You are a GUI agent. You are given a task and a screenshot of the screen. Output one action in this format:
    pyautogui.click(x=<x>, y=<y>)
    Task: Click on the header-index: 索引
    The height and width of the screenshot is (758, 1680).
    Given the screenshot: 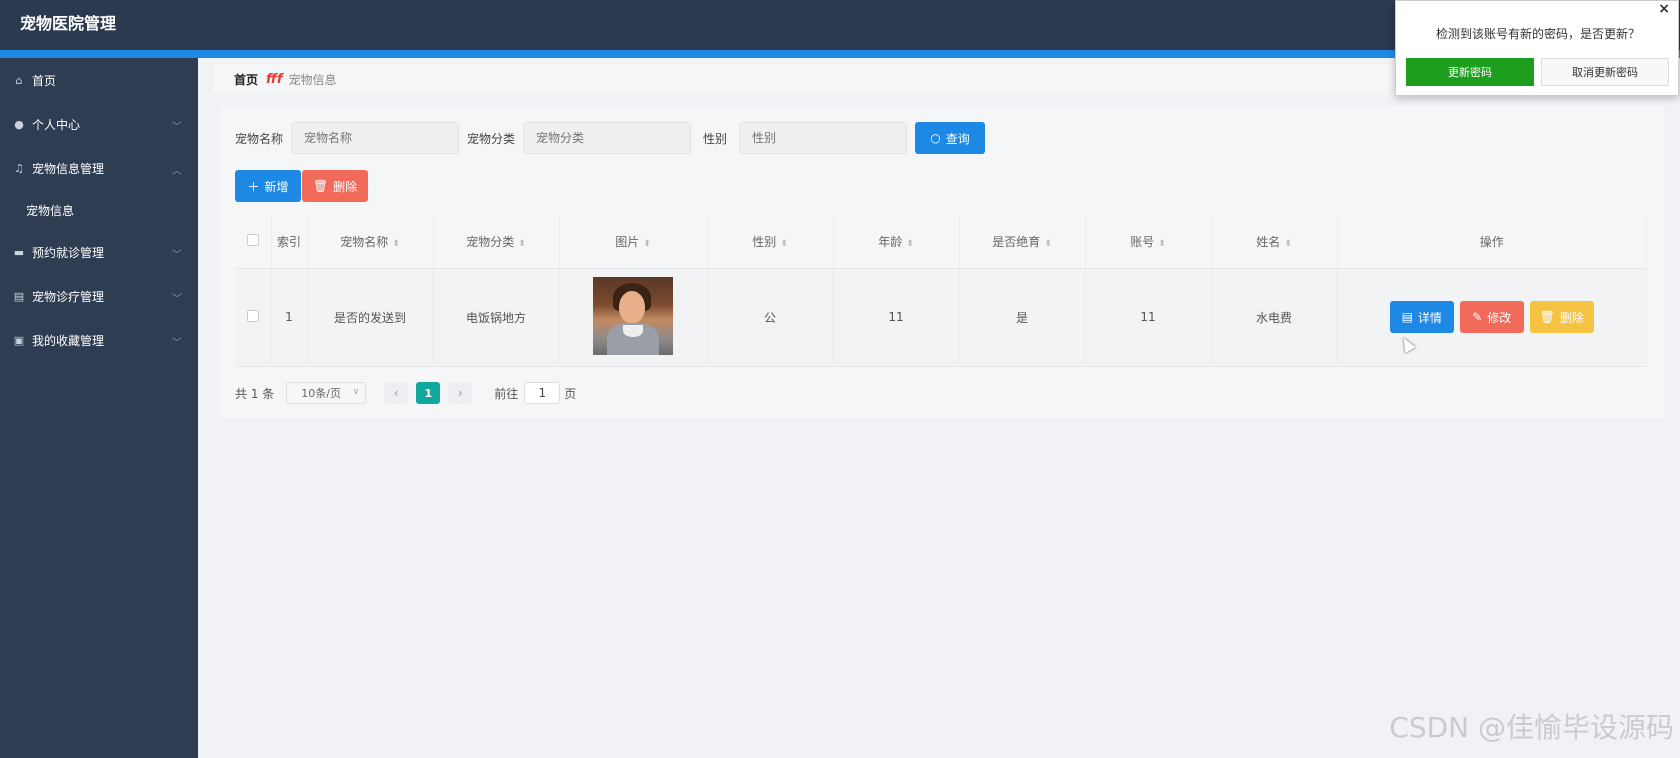 What is the action you would take?
    pyautogui.click(x=288, y=242)
    